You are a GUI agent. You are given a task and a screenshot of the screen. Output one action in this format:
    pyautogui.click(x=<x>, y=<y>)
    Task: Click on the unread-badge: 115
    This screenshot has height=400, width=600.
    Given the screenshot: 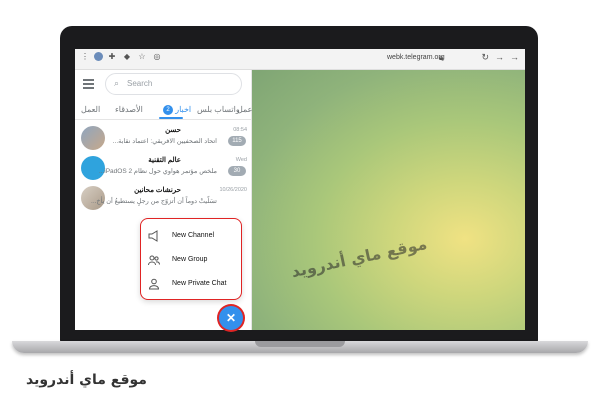 What is the action you would take?
    pyautogui.click(x=237, y=141)
    